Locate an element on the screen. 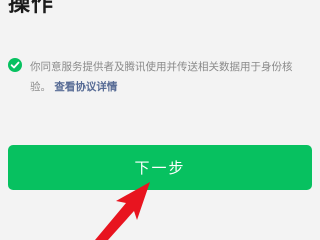 The image size is (320, 240). page-title: 操作 is located at coordinates (31, 8).